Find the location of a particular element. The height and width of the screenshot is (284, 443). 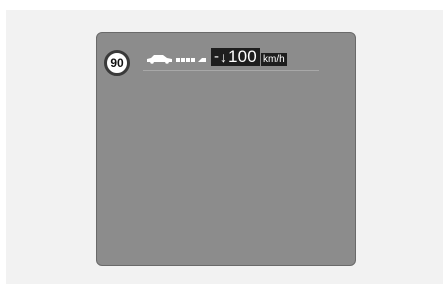

car-wheel-front is located at coordinates (152, 62).